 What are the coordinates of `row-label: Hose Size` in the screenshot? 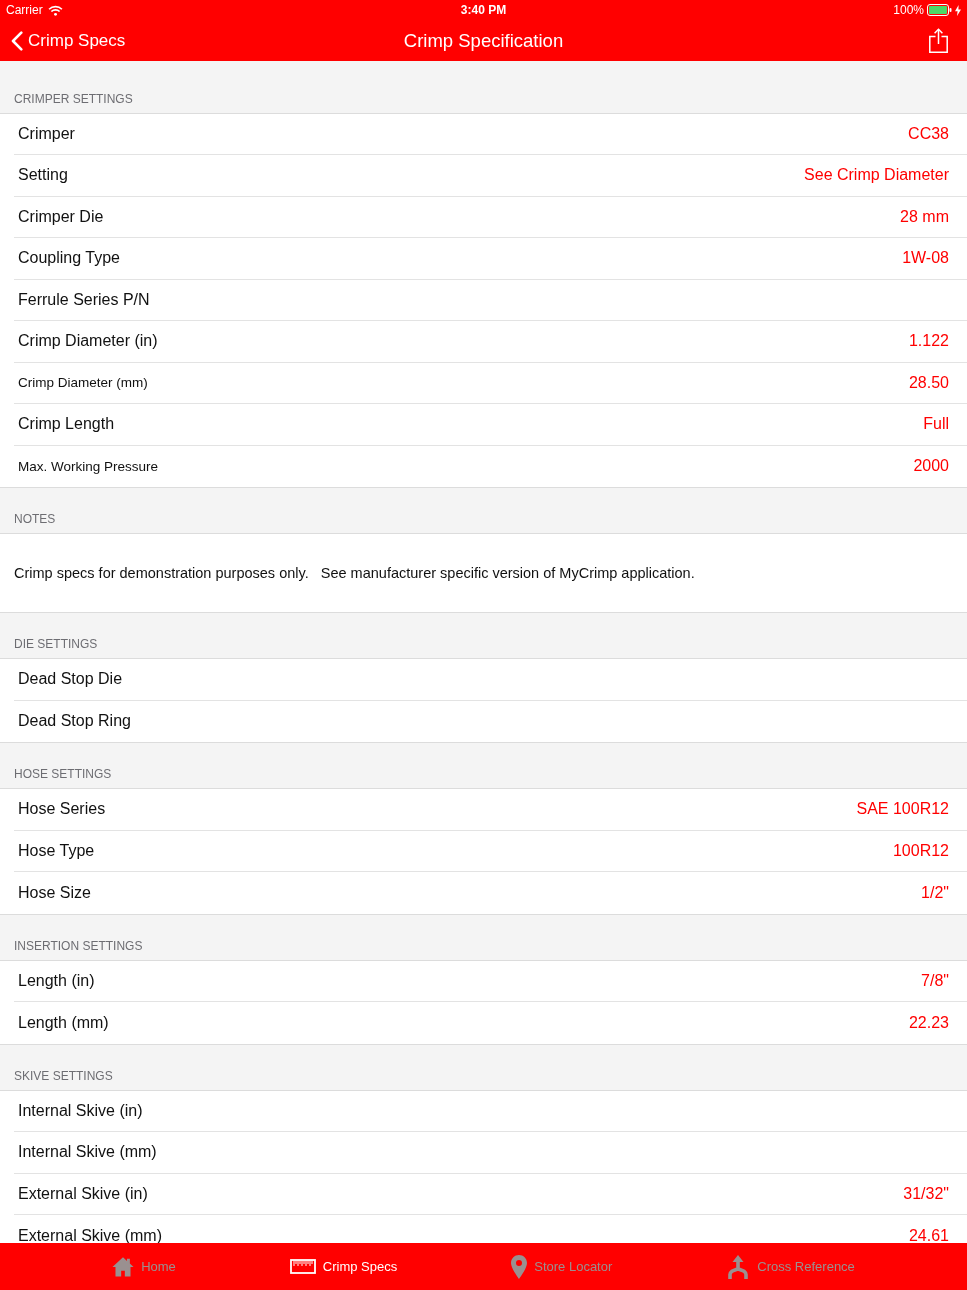 It's located at (54, 892).